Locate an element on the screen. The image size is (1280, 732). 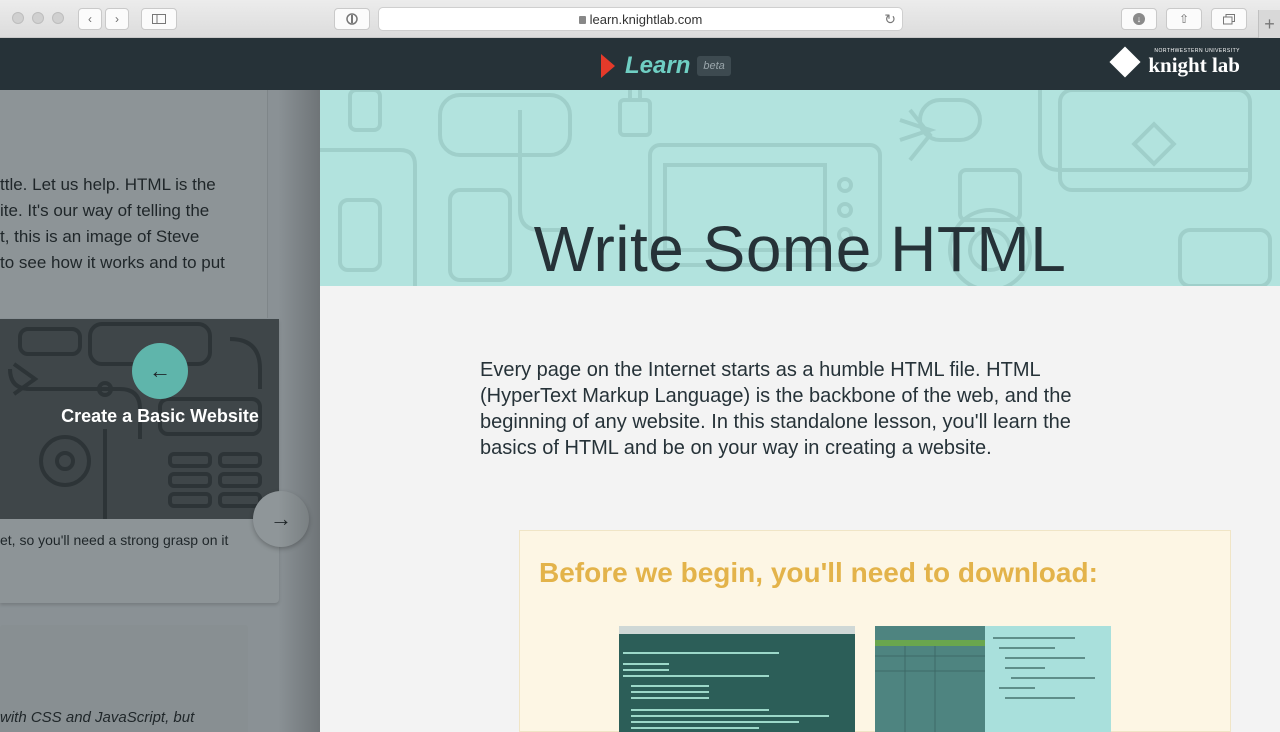
lock-icon is located at coordinates (582, 20).